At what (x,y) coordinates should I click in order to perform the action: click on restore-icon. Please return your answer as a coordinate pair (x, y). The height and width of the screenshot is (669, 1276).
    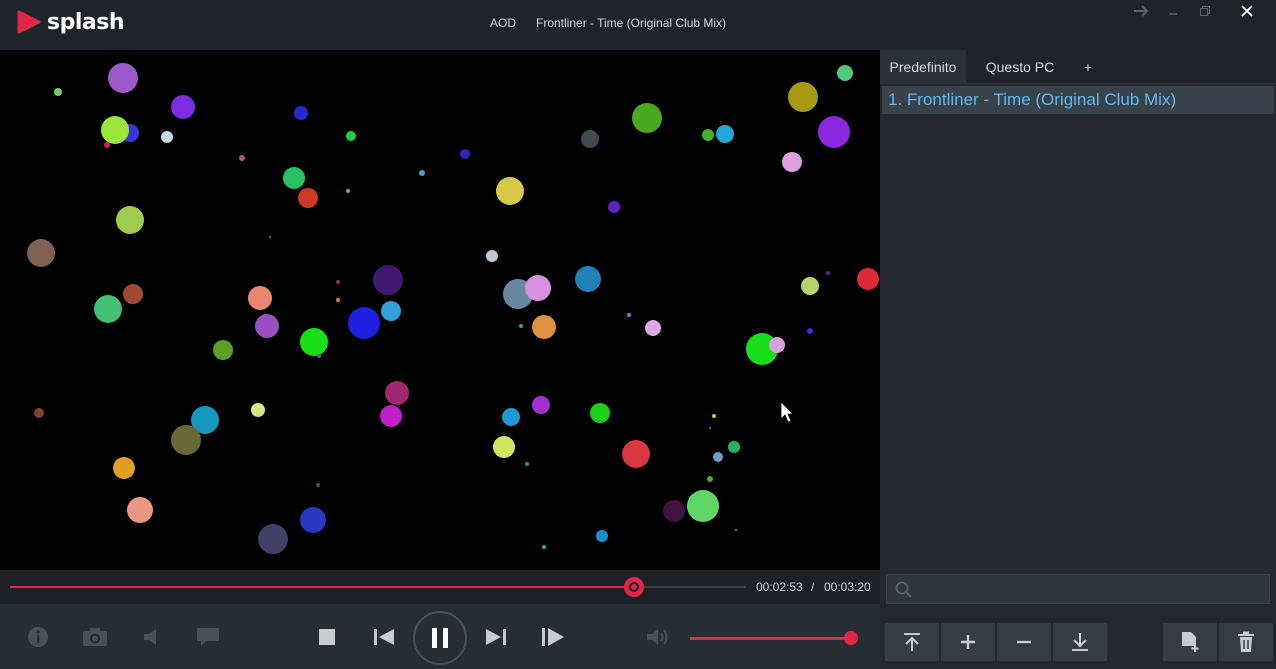
    Looking at the image, I should click on (1205, 11).